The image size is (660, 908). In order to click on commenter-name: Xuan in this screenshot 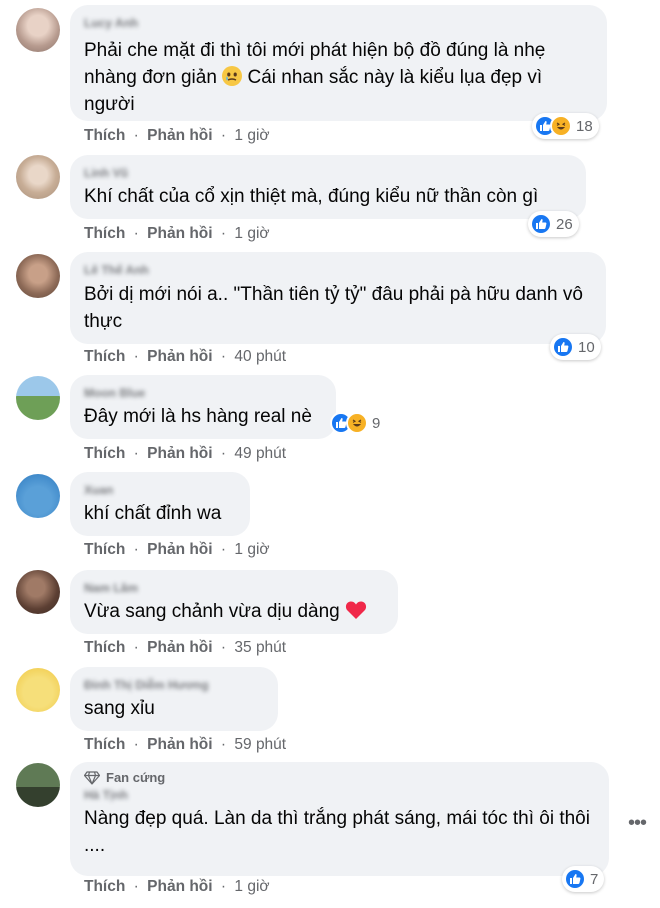, I will do `click(160, 490)`.